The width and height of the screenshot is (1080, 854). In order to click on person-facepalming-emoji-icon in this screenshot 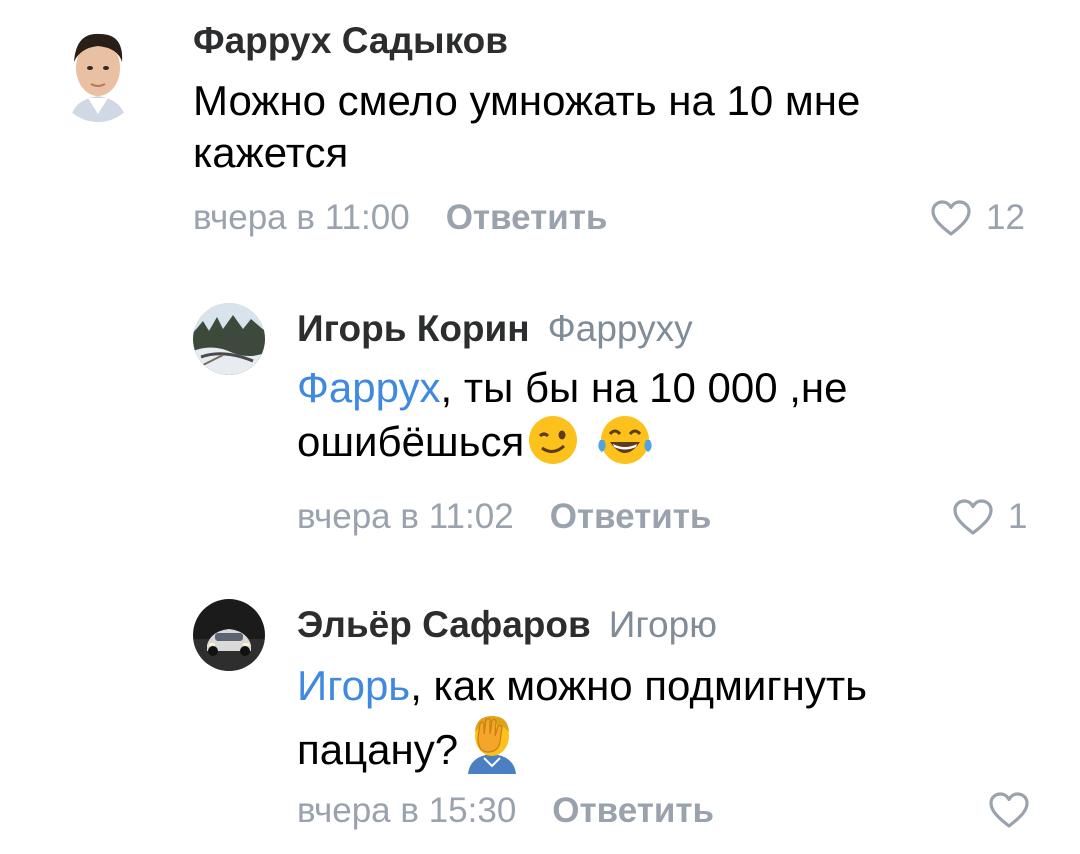, I will do `click(492, 745)`.